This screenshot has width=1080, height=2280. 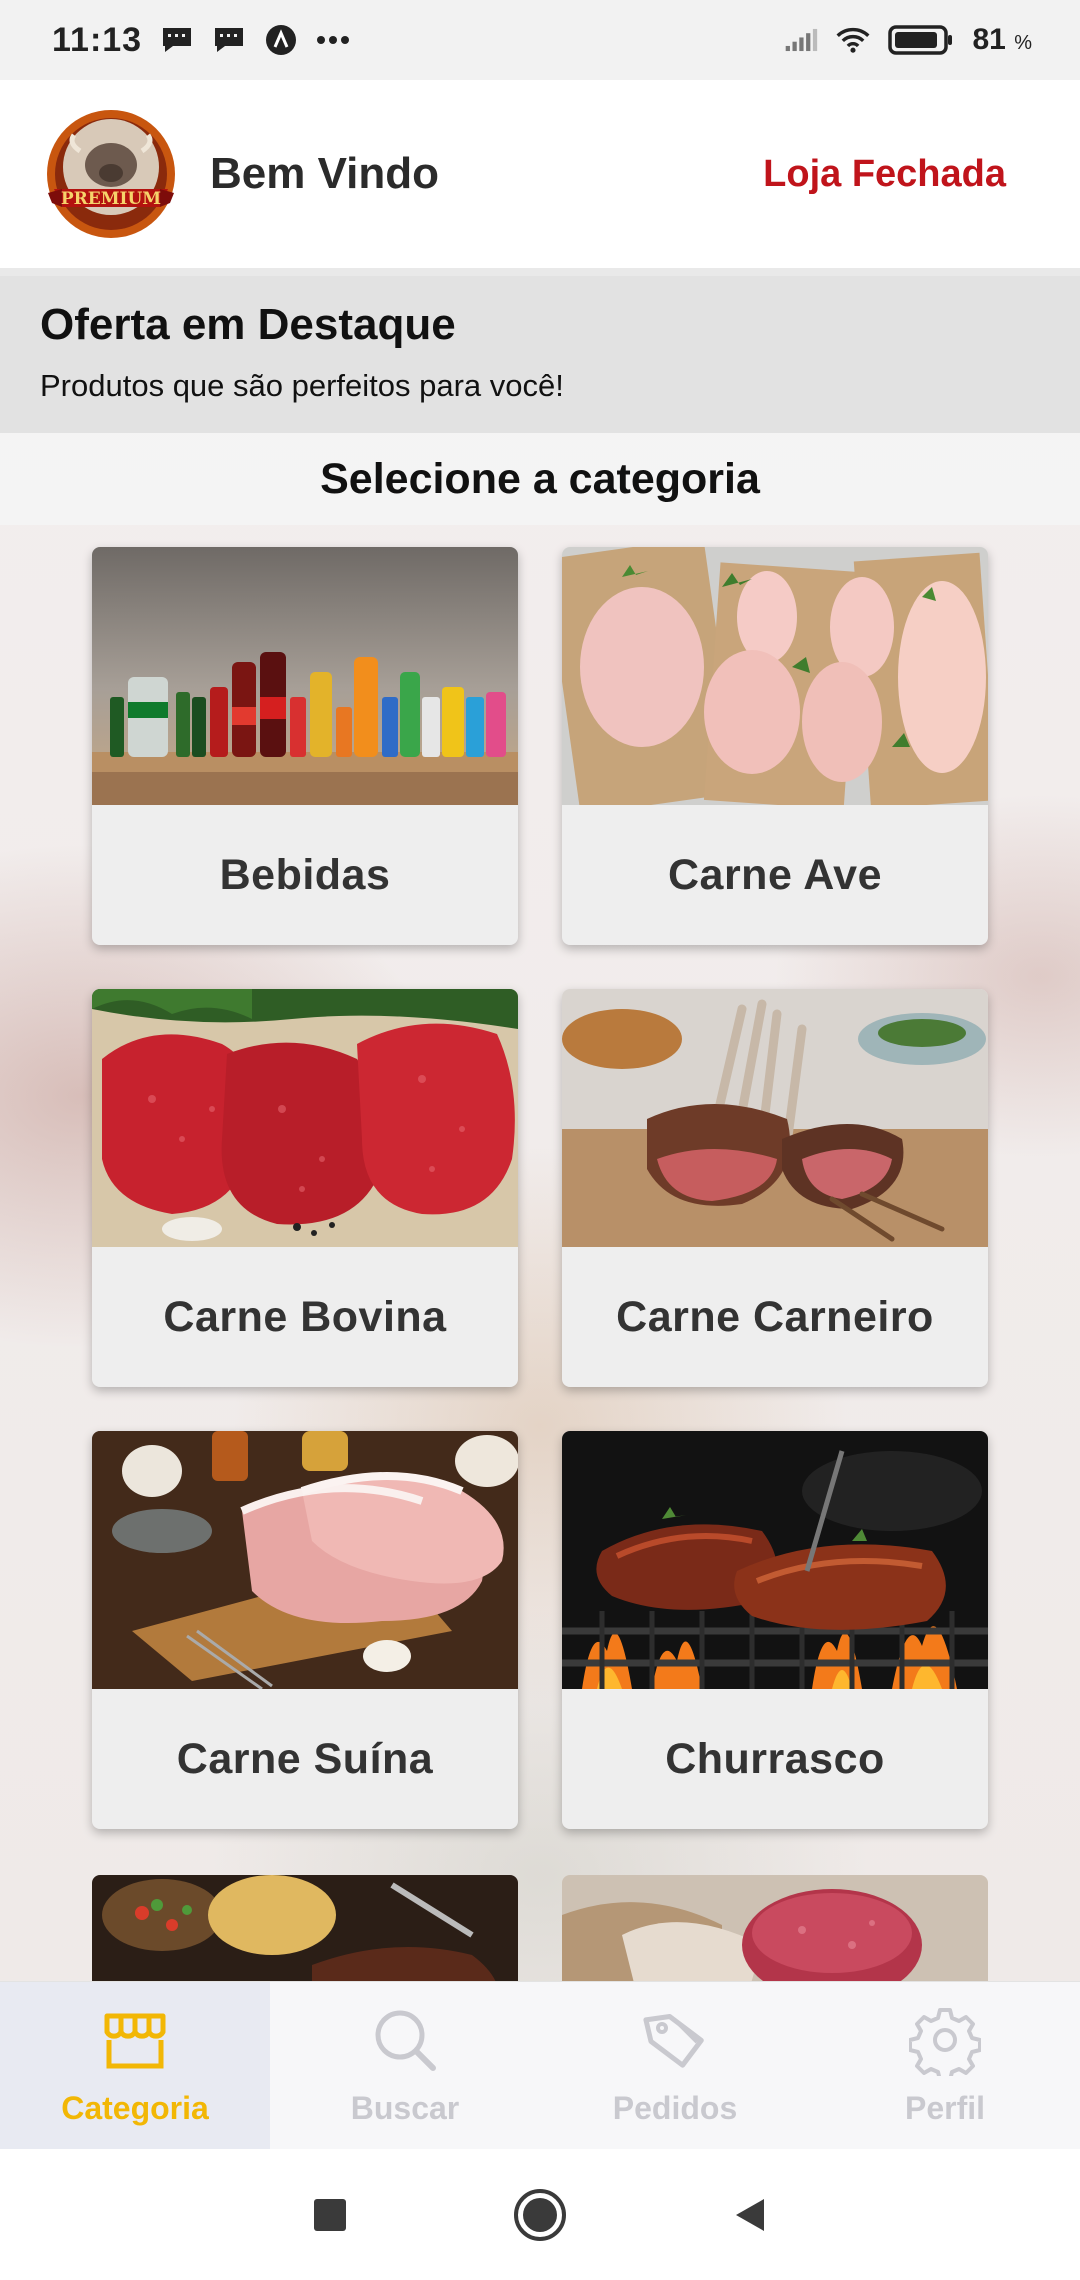 I want to click on category-image-carne-carneiro, so click(x=775, y=1118).